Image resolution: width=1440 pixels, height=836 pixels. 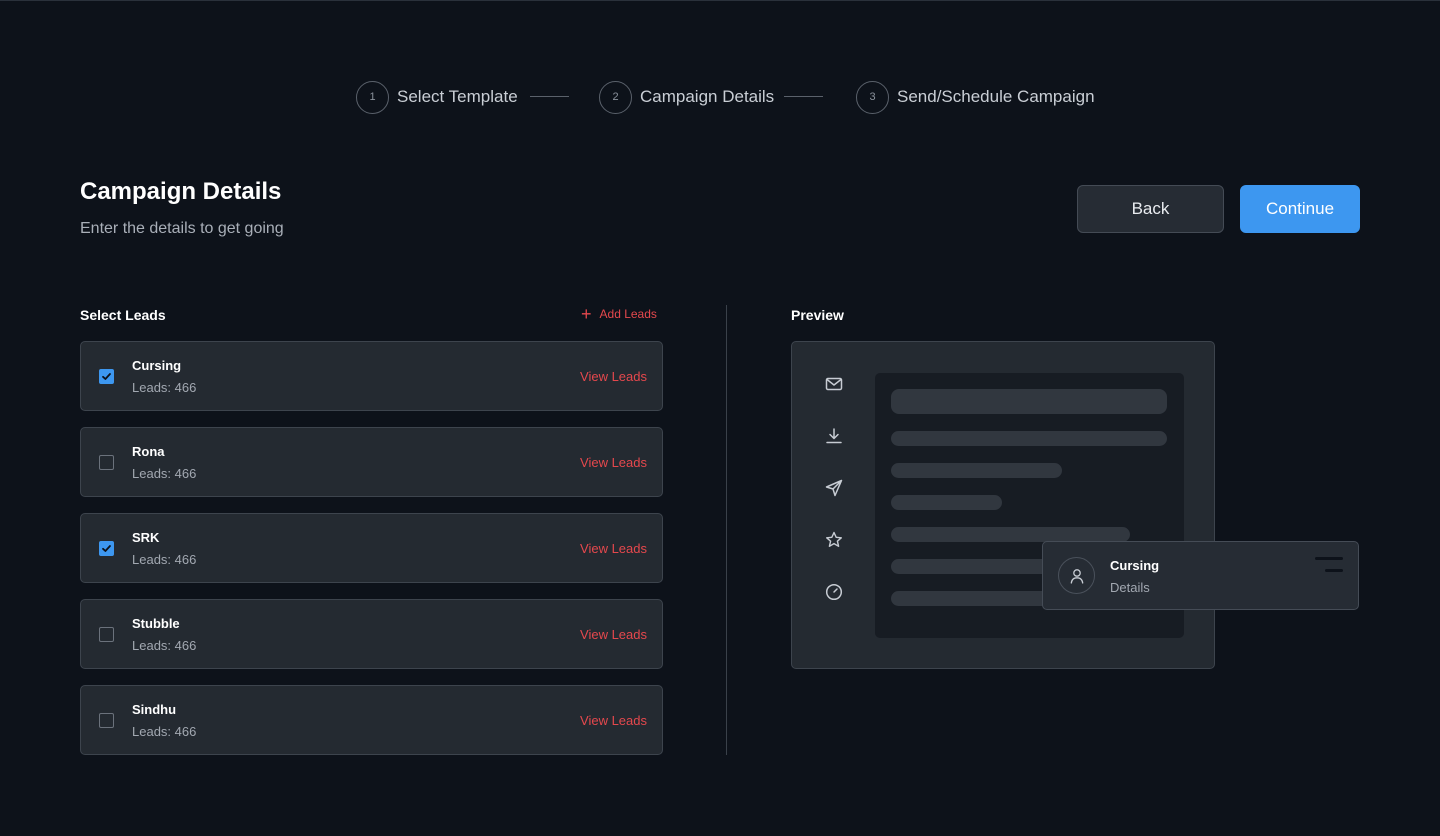 I want to click on star-icon, so click(x=834, y=539).